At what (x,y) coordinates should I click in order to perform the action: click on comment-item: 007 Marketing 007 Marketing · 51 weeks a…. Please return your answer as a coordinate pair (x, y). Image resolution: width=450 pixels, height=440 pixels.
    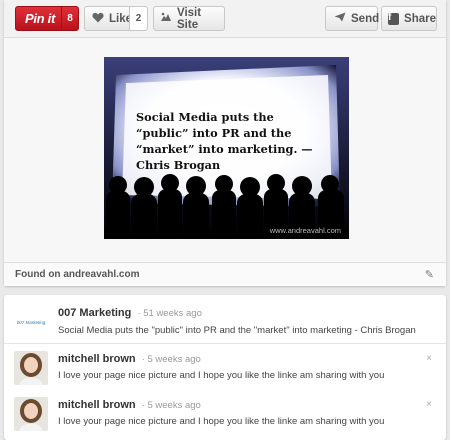
    Looking at the image, I should click on (225, 323).